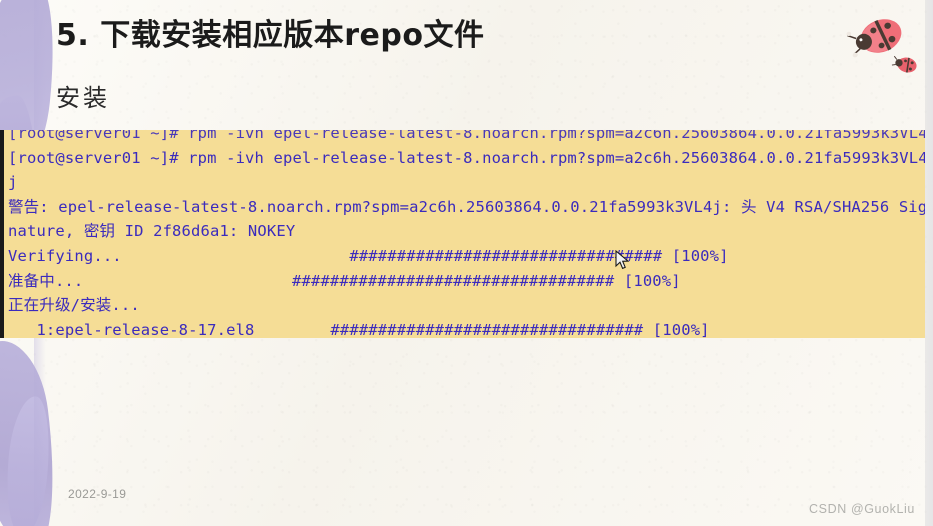  What do you see at coordinates (862, 509) in the screenshot?
I see `csdn-watermark: CSDN @GuokLiu` at bounding box center [862, 509].